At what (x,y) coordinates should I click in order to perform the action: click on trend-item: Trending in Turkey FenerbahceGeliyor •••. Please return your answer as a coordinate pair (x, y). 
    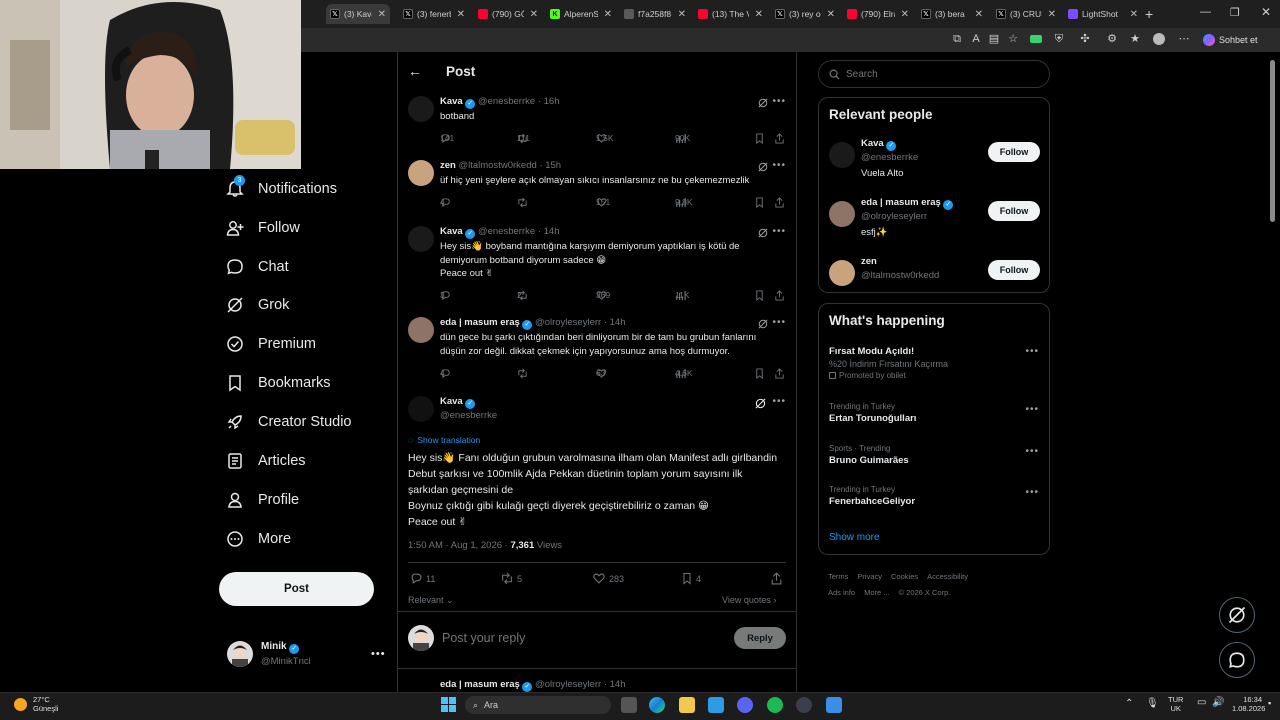
    Looking at the image, I should click on (935, 496).